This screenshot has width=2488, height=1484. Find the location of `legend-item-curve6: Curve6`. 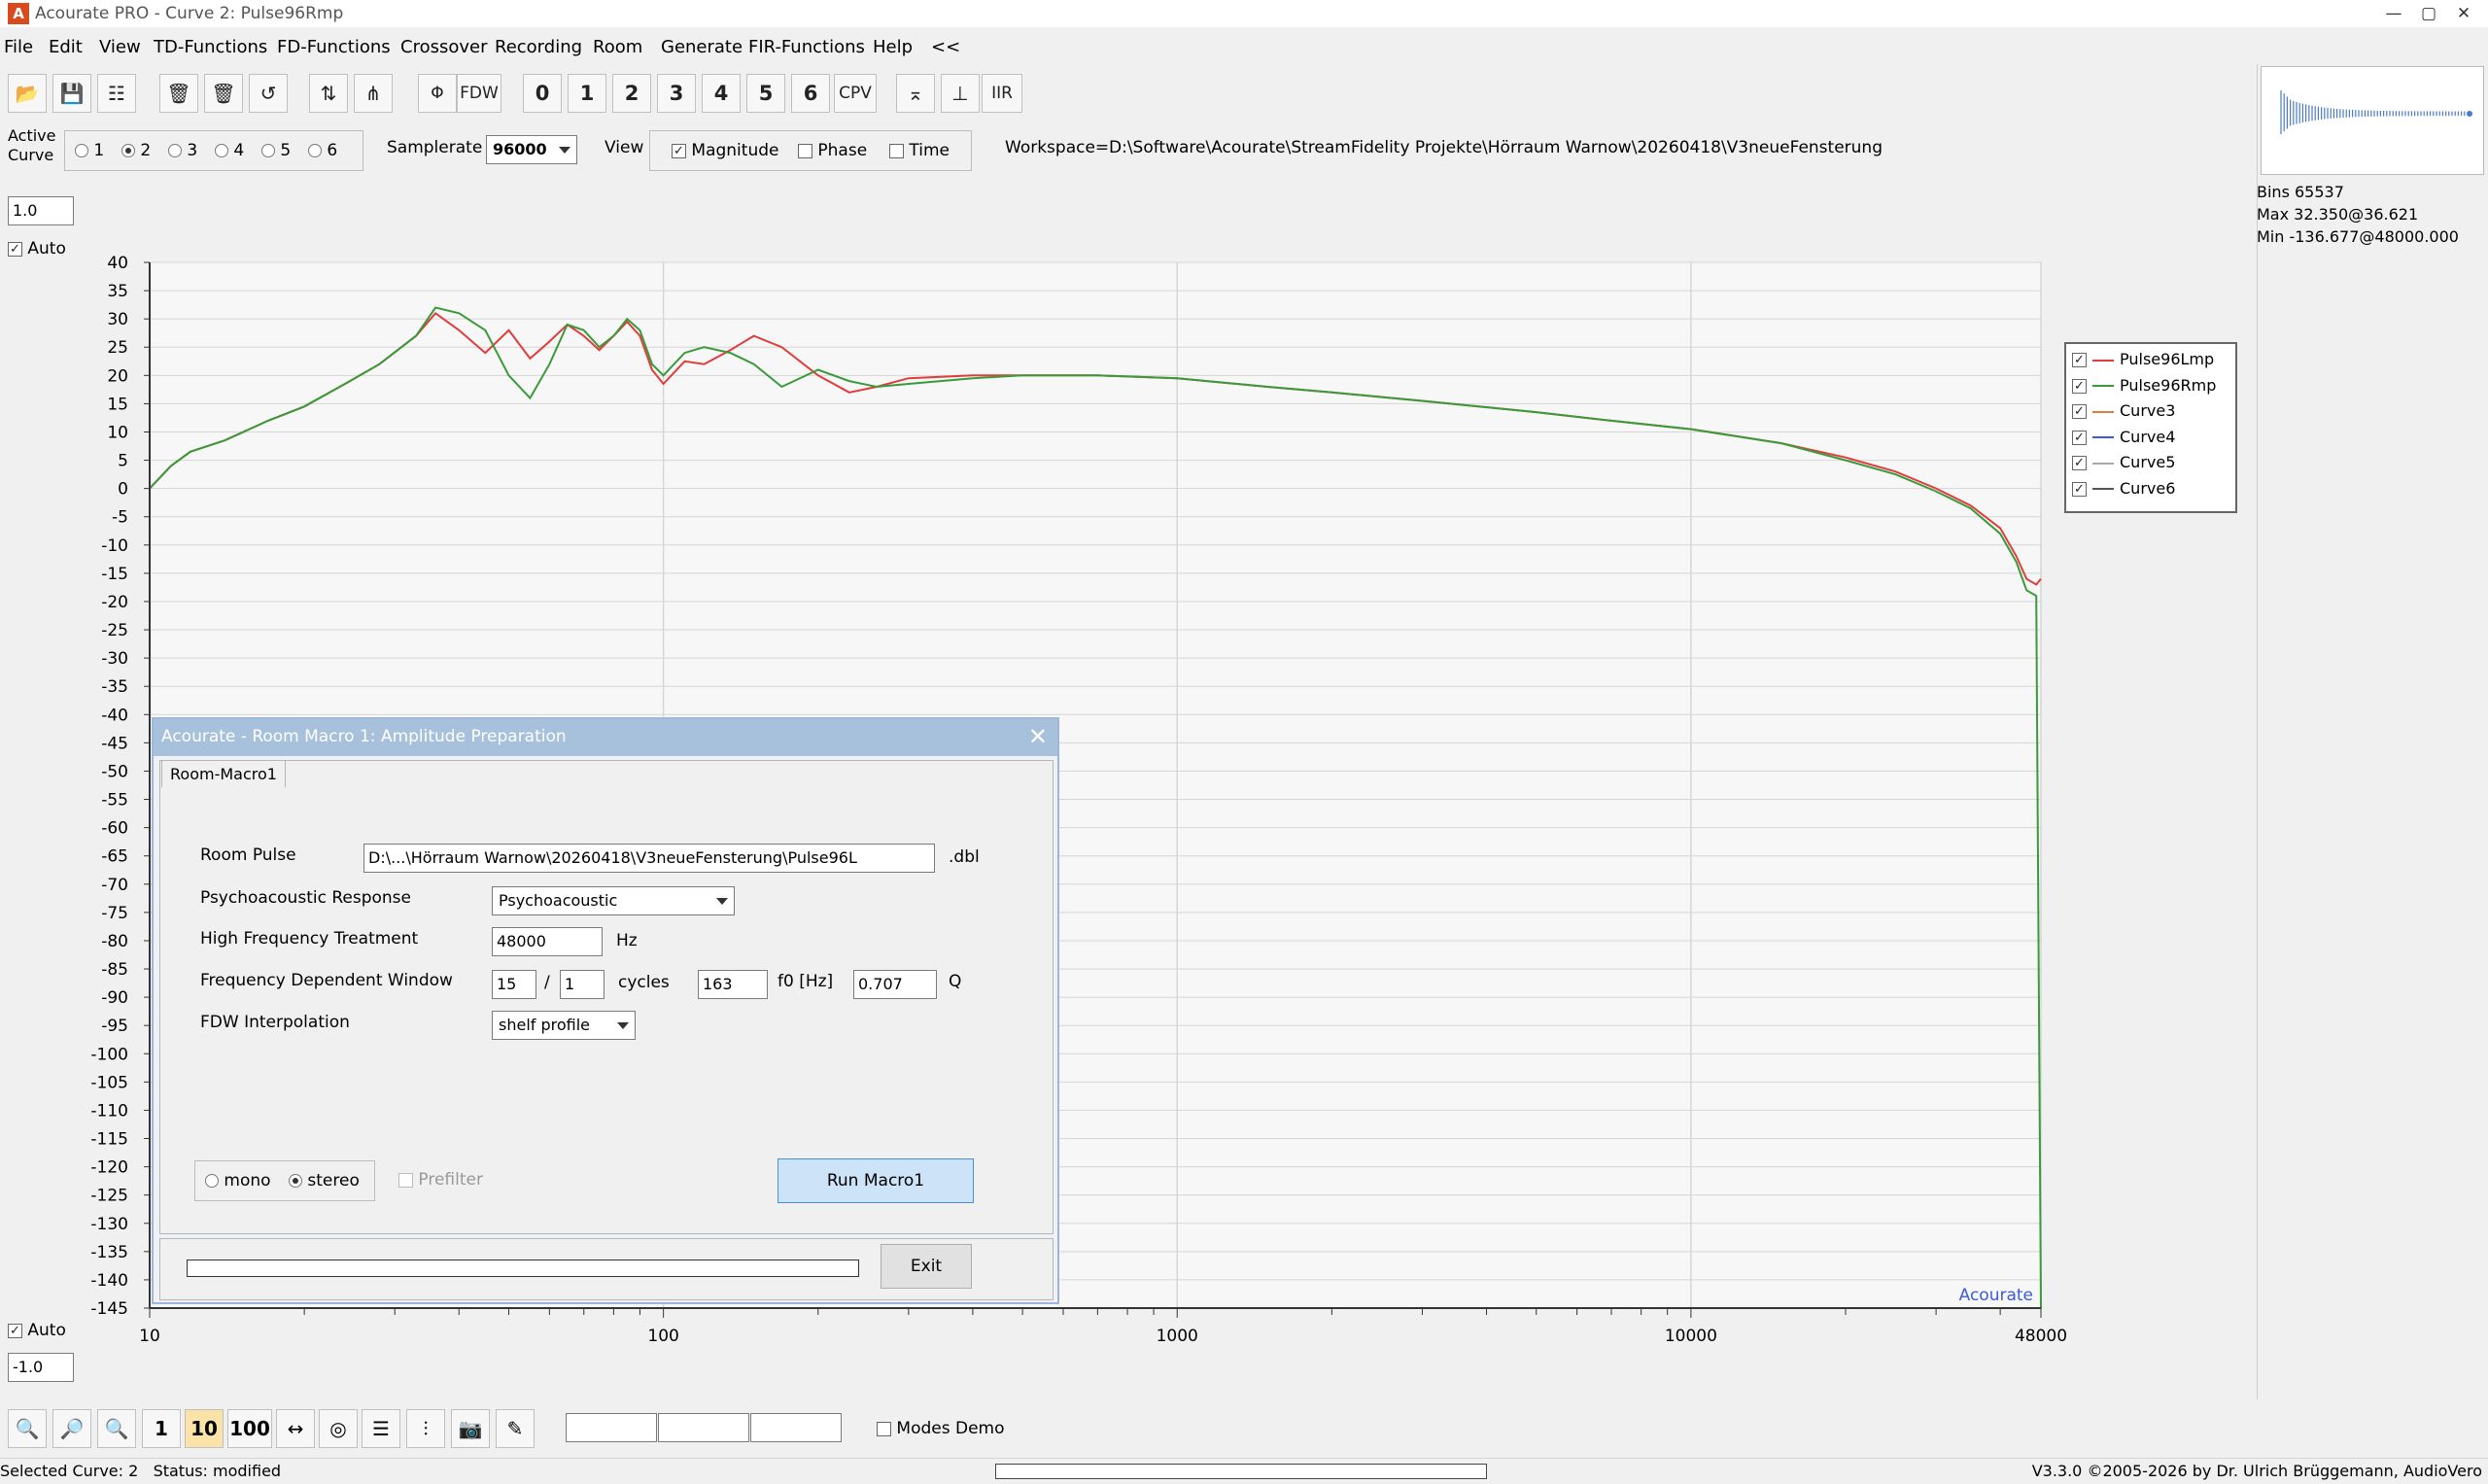

legend-item-curve6: Curve6 is located at coordinates (2123, 489).